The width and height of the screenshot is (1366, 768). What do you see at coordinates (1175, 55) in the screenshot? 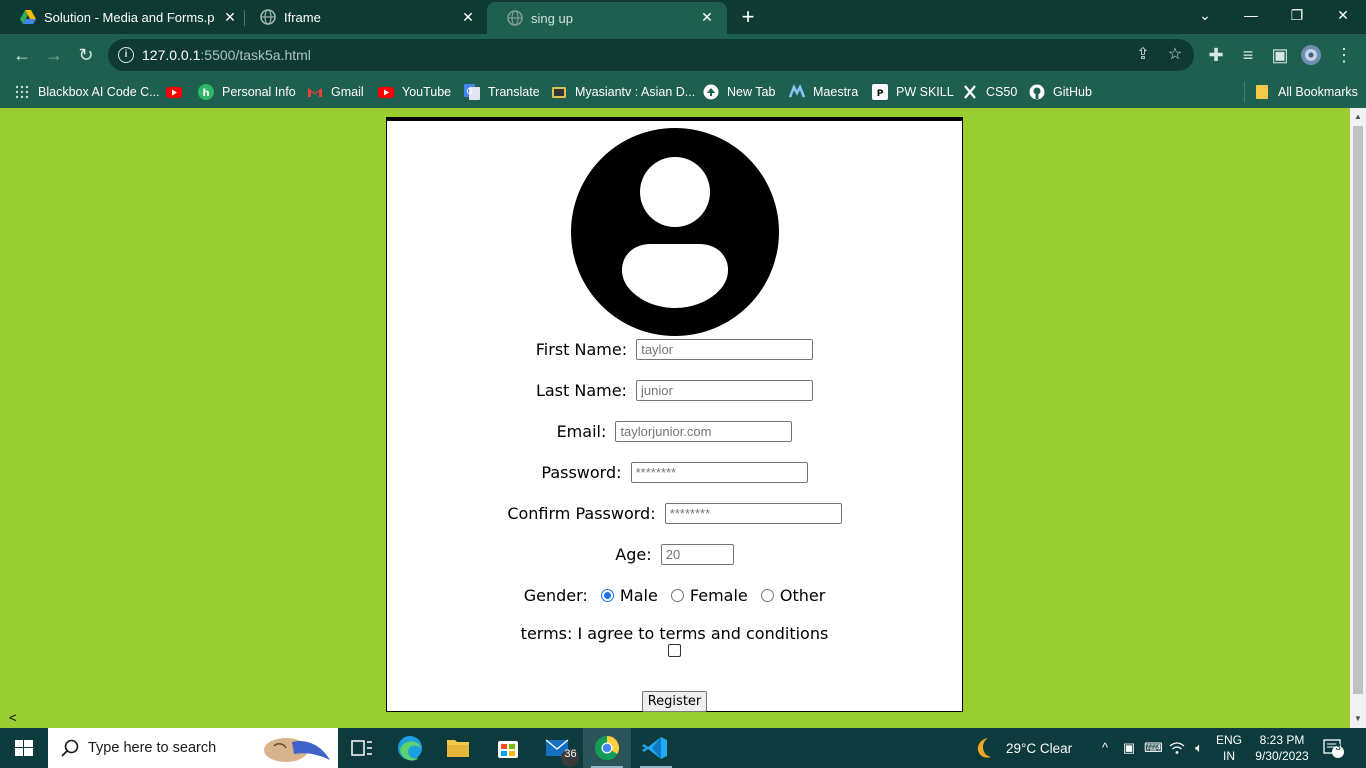
I see `bookmark-star-icon: ☆` at bounding box center [1175, 55].